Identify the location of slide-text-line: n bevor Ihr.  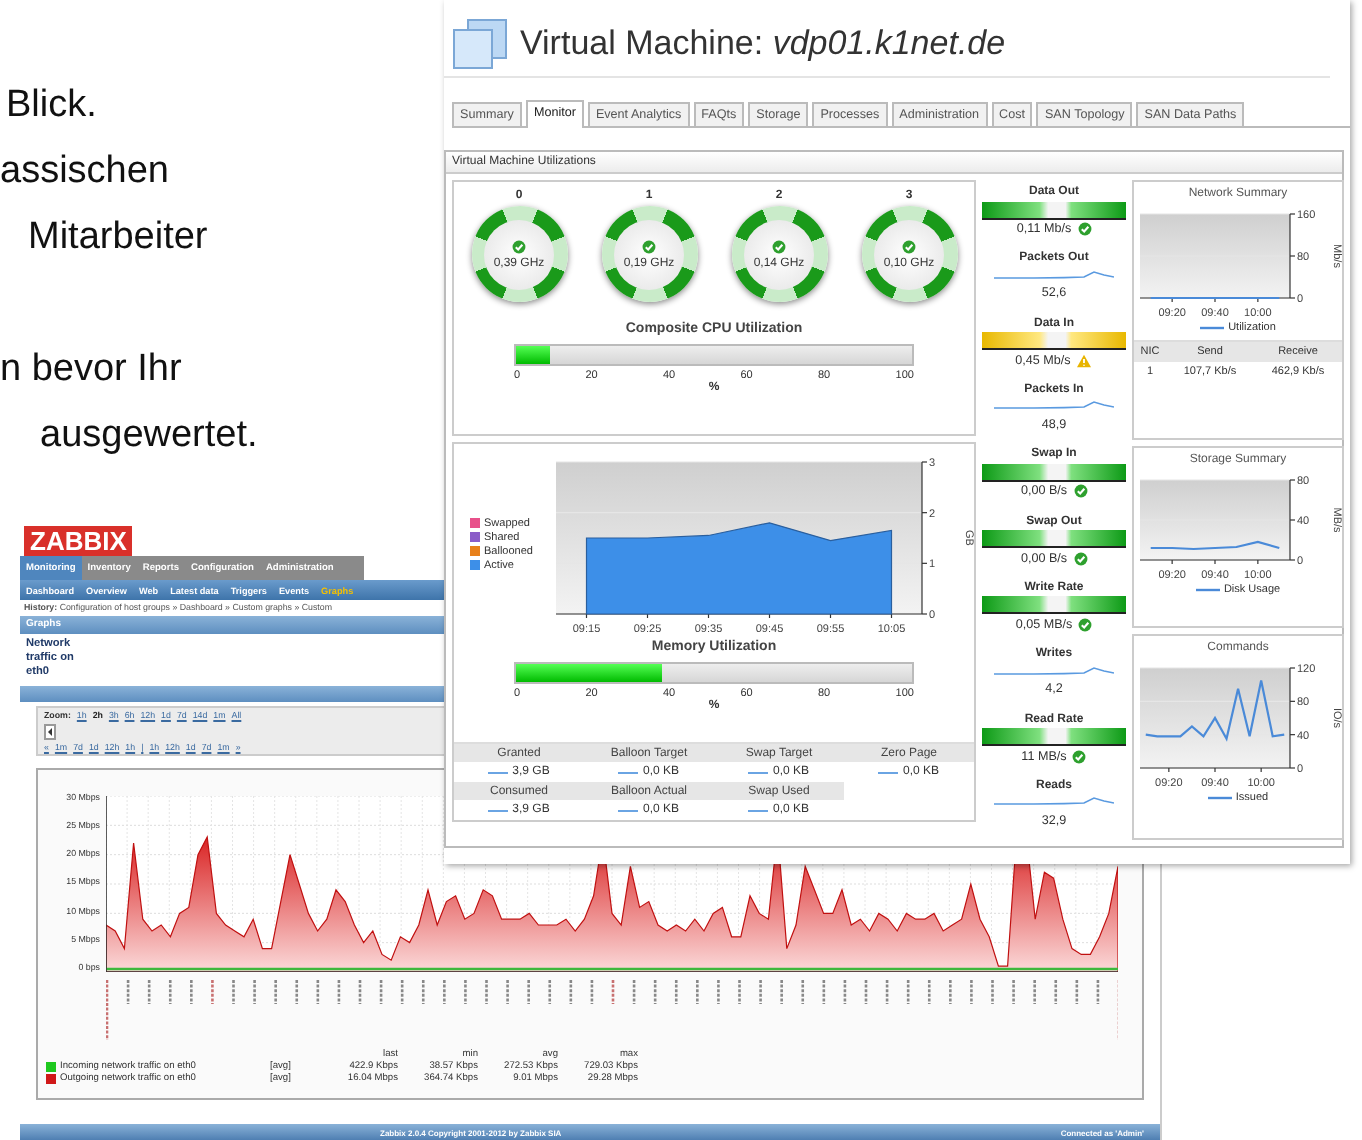
(92, 370).